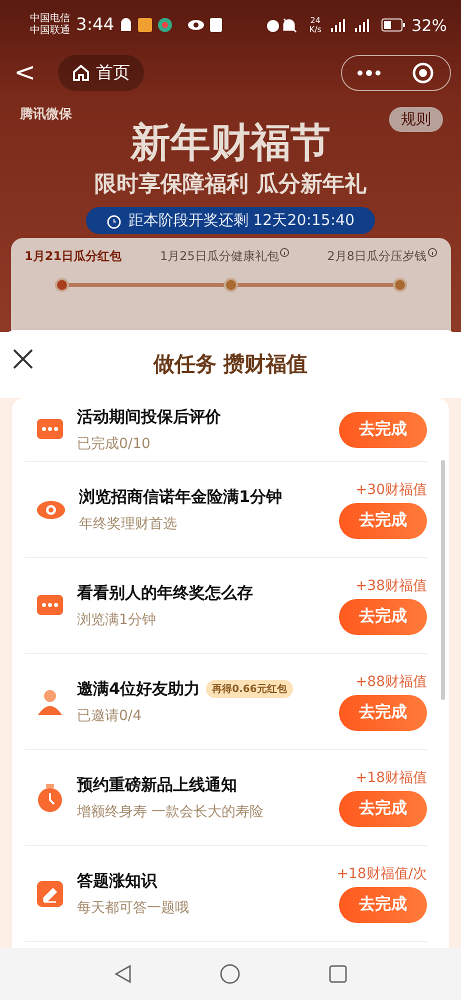  What do you see at coordinates (110, 715) in the screenshot?
I see `task-subtitle: 已邀请0/4` at bounding box center [110, 715].